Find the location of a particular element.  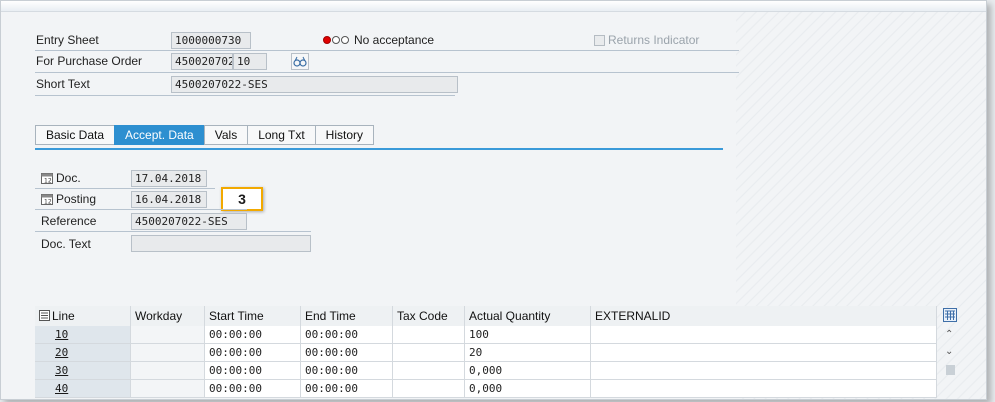

status-text: No acceptance is located at coordinates (394, 40).